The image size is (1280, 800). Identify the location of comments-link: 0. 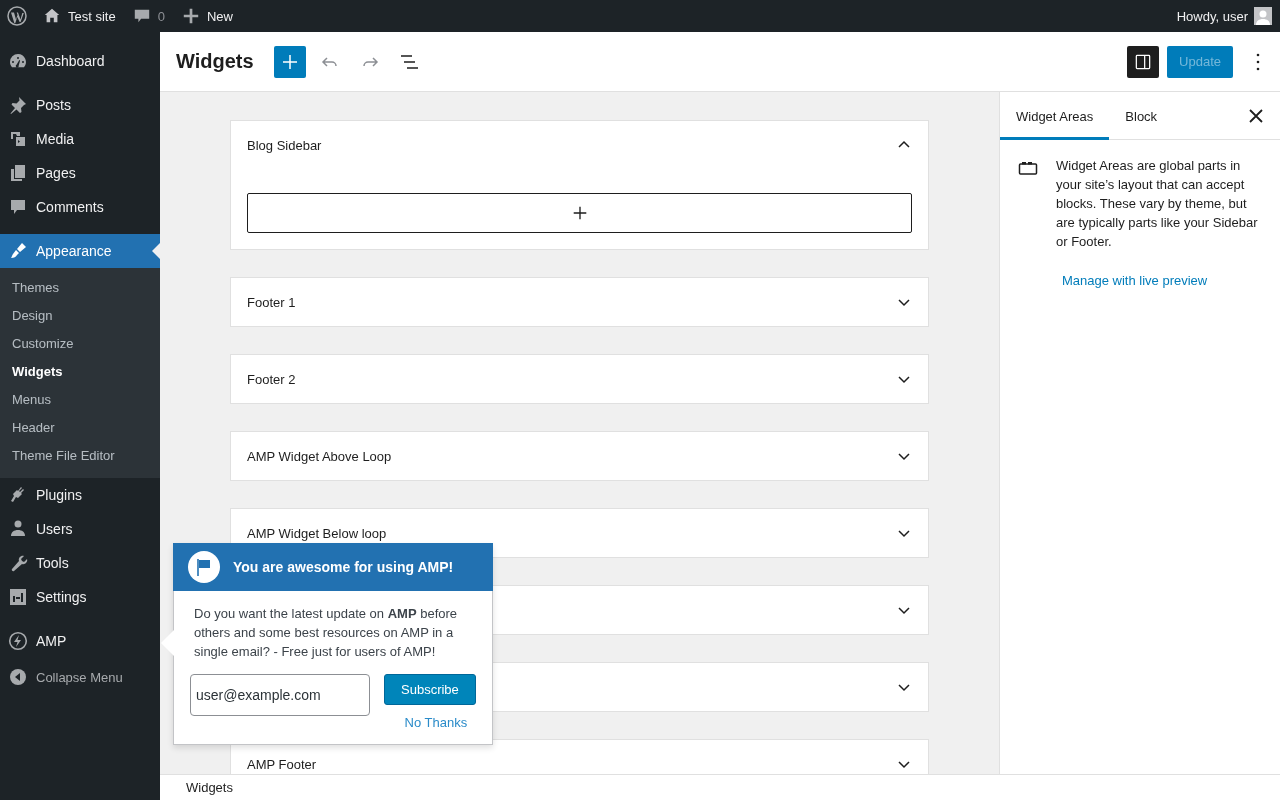
(148, 16).